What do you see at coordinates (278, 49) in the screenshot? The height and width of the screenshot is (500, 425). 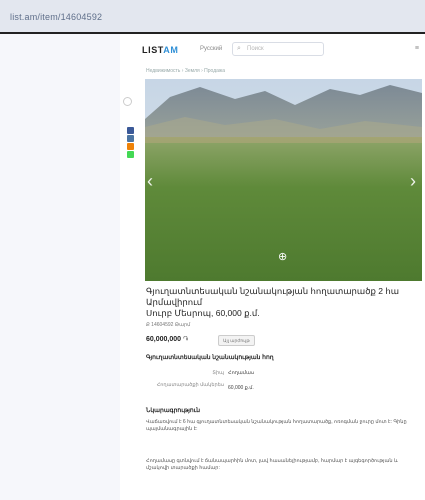 I see `search-input: ⌕ Поиск` at bounding box center [278, 49].